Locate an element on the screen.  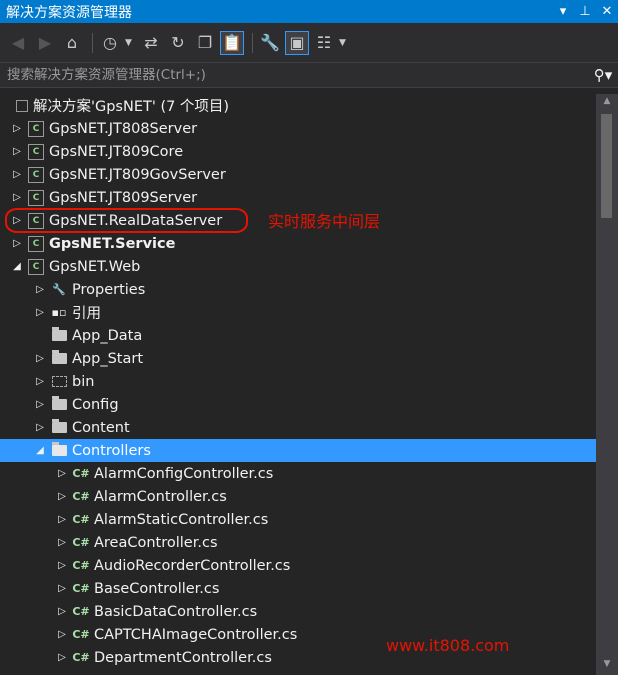
tree-item-project: ▷ GpsNET.JT809Server is located at coordinates (298, 197).